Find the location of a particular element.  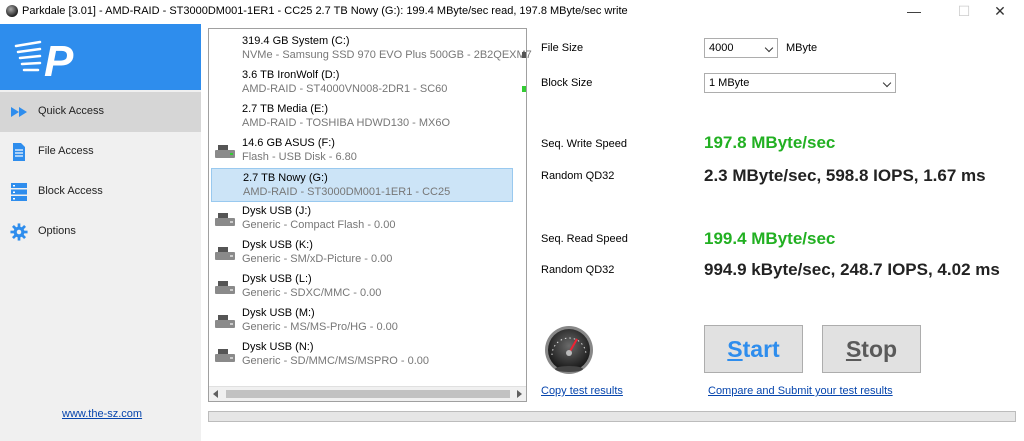

seq-write-label: Seq. Write Speed is located at coordinates (584, 144).